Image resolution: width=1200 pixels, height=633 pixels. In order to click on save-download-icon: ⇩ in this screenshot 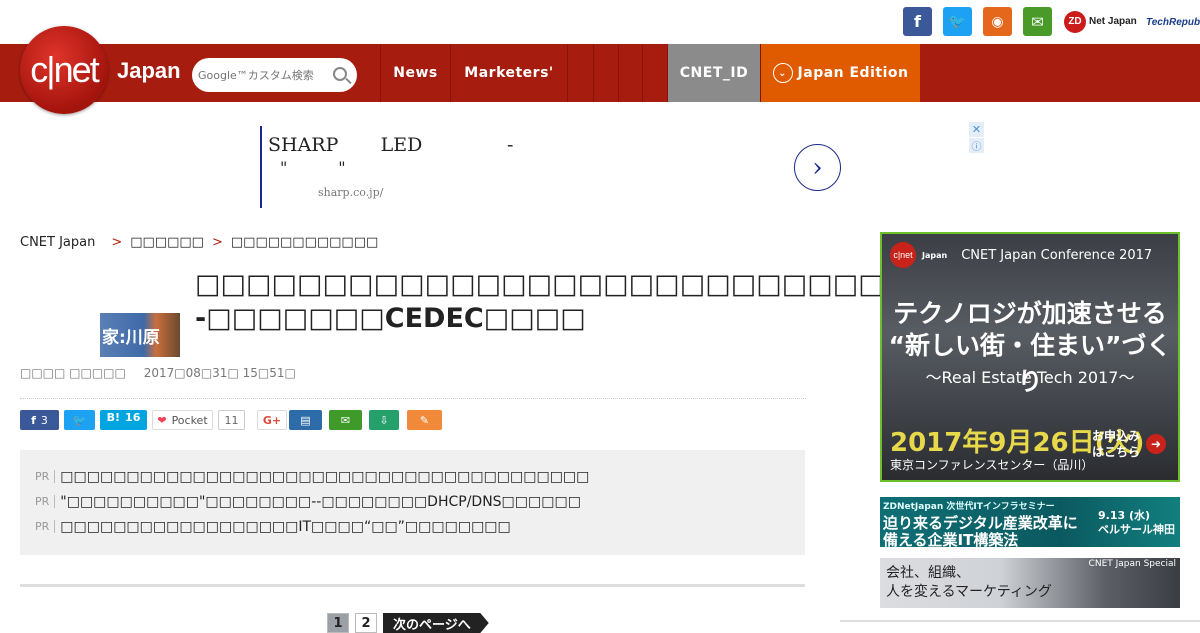, I will do `click(384, 420)`.